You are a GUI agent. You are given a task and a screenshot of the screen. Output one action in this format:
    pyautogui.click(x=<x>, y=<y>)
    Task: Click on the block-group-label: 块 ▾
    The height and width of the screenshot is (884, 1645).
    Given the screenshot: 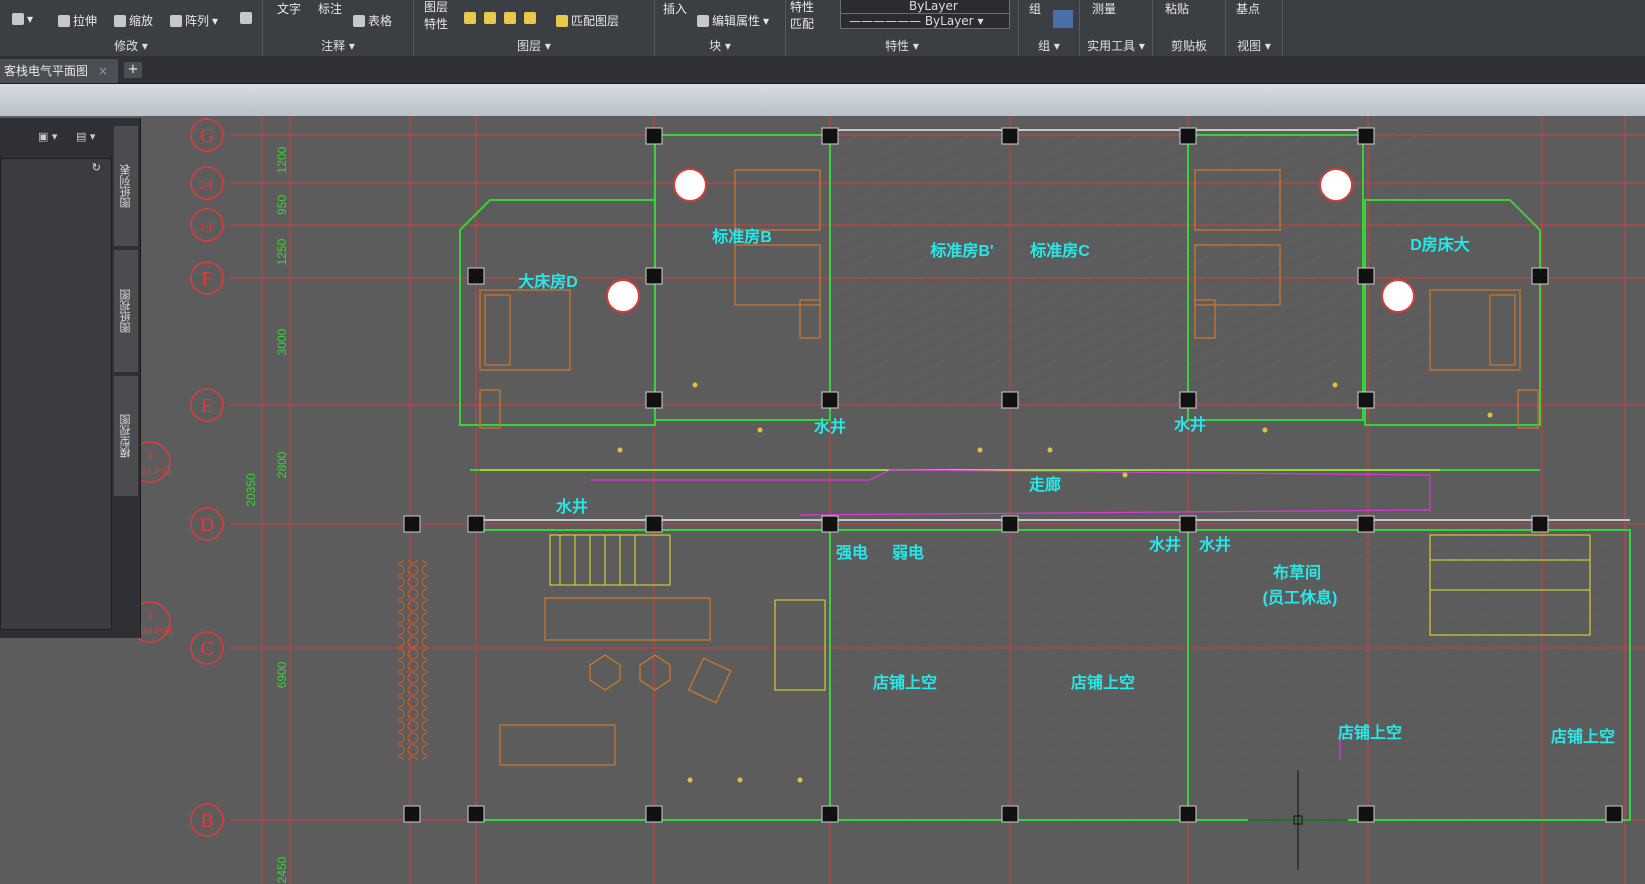 What is the action you would take?
    pyautogui.click(x=720, y=45)
    